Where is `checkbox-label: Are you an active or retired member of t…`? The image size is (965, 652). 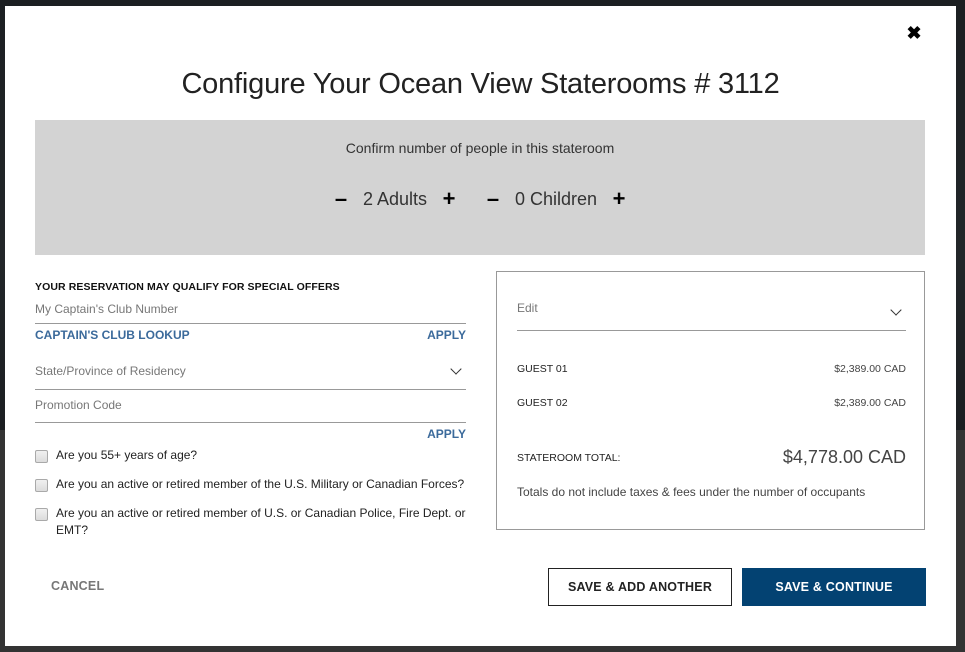
checkbox-label: Are you an active or retired member of t… is located at coordinates (260, 484).